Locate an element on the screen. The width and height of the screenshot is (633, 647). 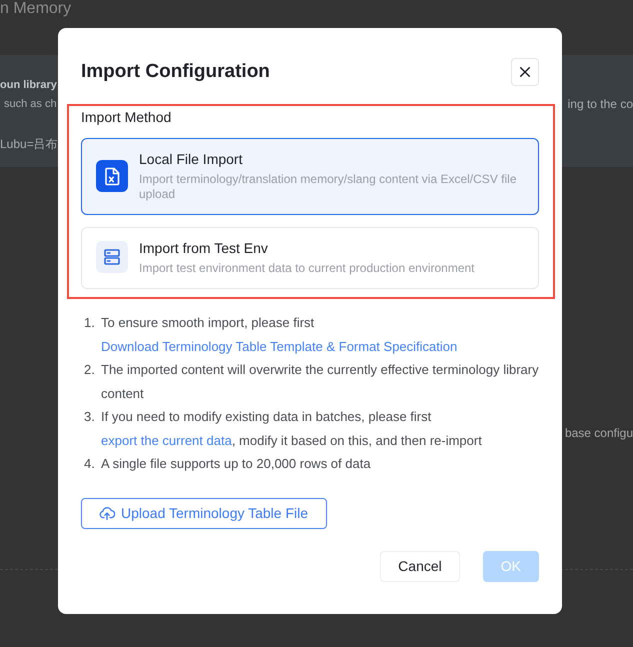
close-icon is located at coordinates (525, 72).